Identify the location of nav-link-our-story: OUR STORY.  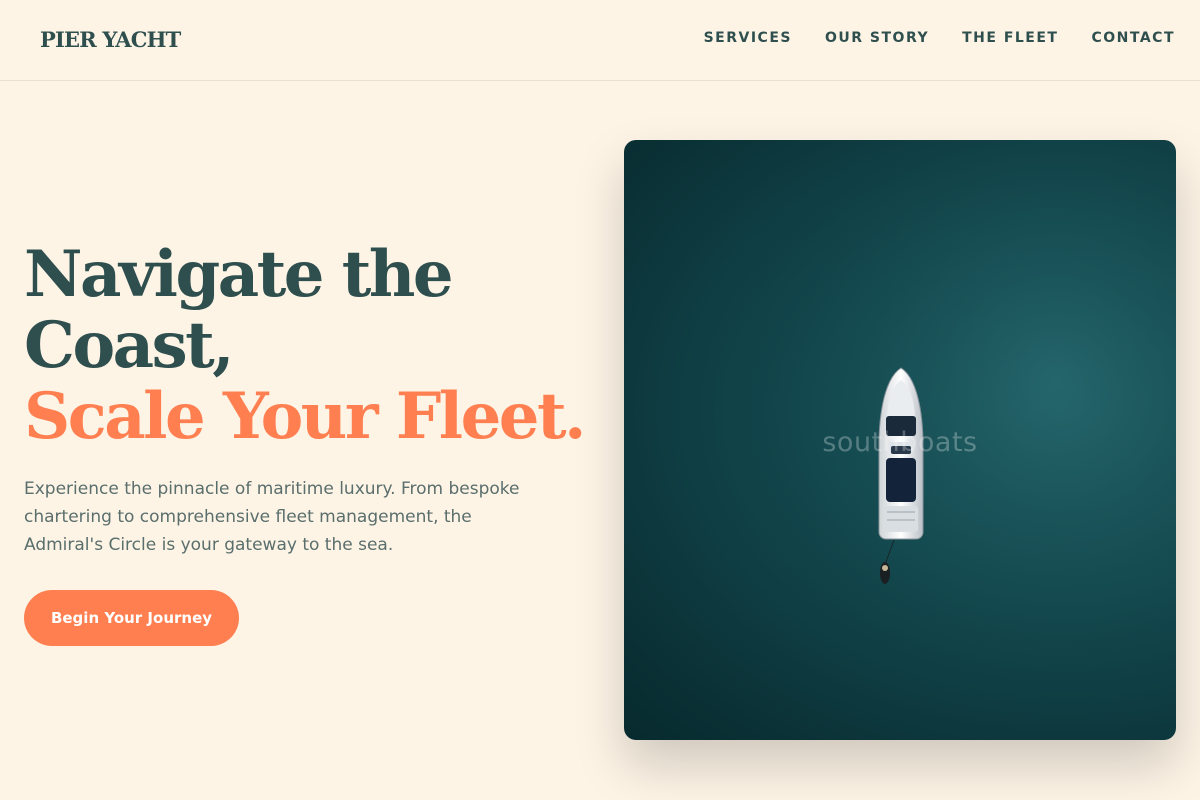
(877, 38).